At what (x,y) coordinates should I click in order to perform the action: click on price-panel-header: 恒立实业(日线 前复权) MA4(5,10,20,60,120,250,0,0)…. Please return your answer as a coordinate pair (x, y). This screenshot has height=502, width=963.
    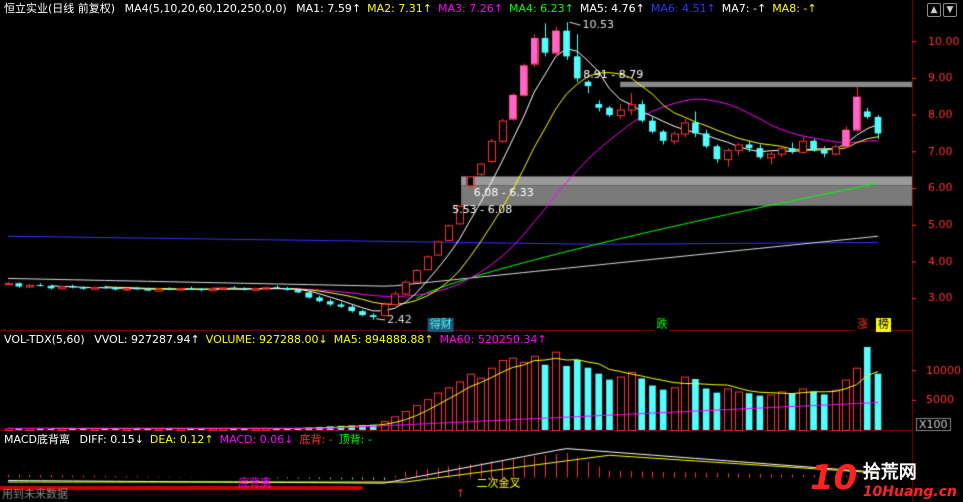
    Looking at the image, I should click on (416, 9).